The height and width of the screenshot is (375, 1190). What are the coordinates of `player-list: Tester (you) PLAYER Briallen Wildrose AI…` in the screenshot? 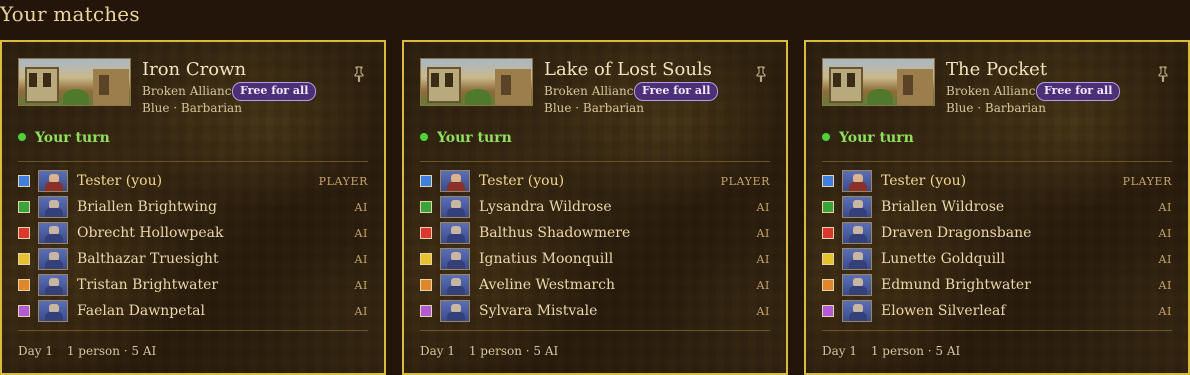 It's located at (997, 246).